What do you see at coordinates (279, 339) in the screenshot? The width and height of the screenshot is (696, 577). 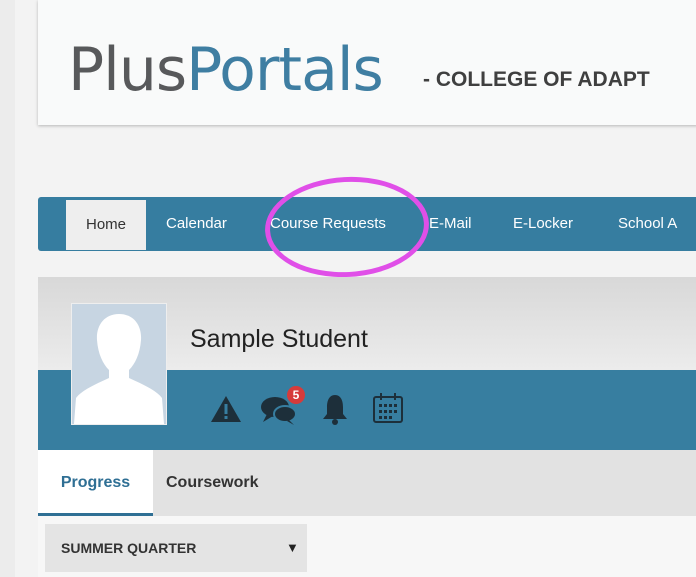 I see `student-name: Sample Student` at bounding box center [279, 339].